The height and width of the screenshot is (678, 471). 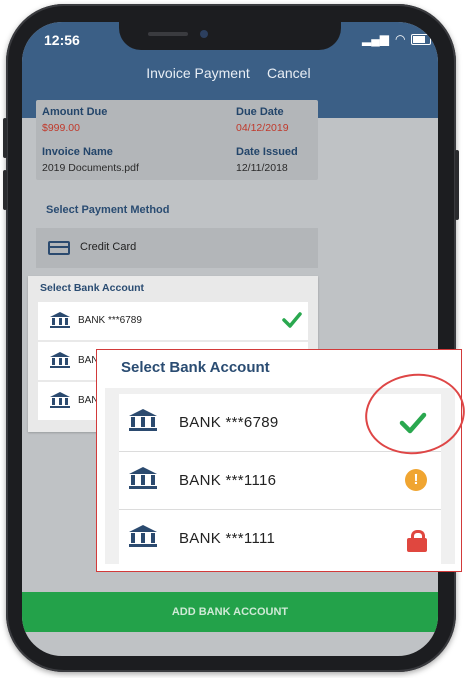 What do you see at coordinates (198, 73) in the screenshot?
I see `page-title: Invoice Payment` at bounding box center [198, 73].